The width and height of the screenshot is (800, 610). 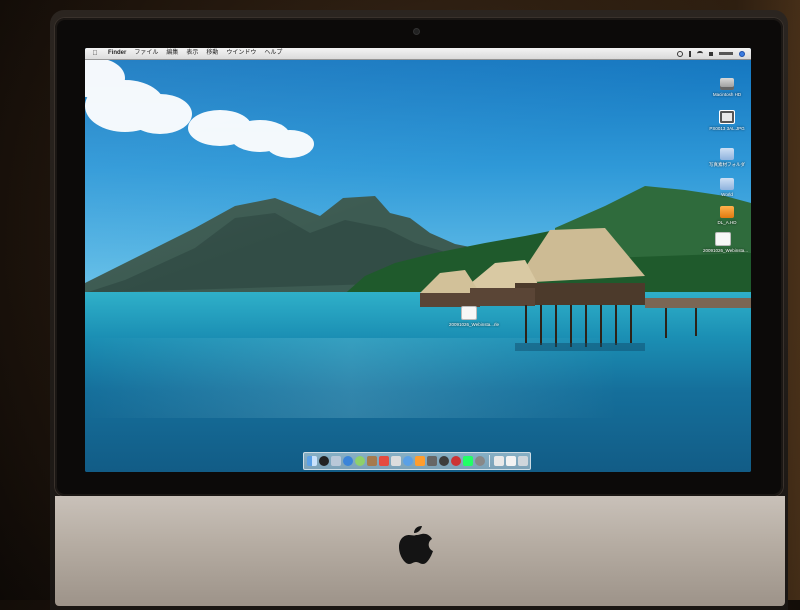 I want to click on dashboard-icon, so click(x=323, y=461).